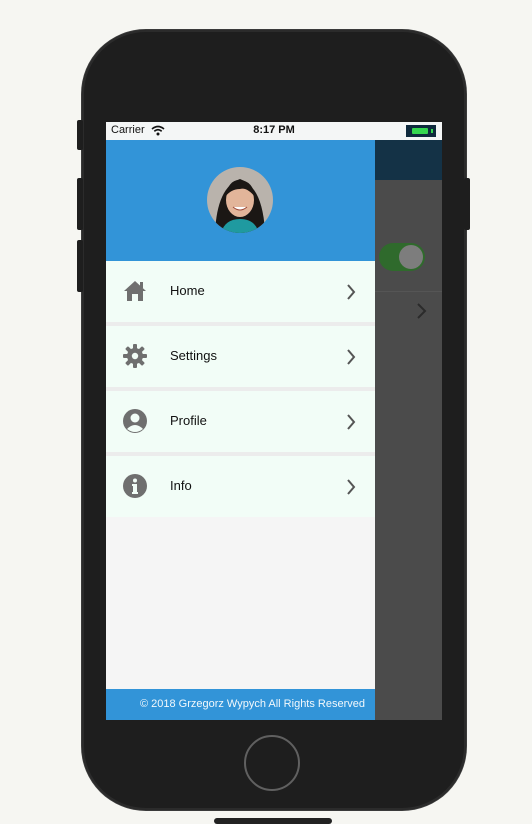 This screenshot has height=824, width=532. I want to click on avatar, so click(240, 200).